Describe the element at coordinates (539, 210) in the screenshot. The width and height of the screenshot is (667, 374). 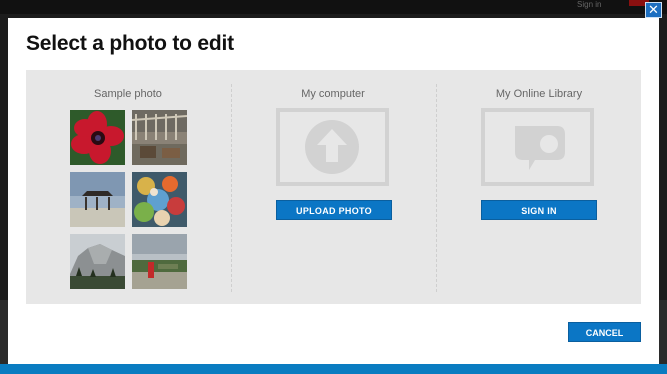
I see `sign-in-button: SIGN IN` at that location.